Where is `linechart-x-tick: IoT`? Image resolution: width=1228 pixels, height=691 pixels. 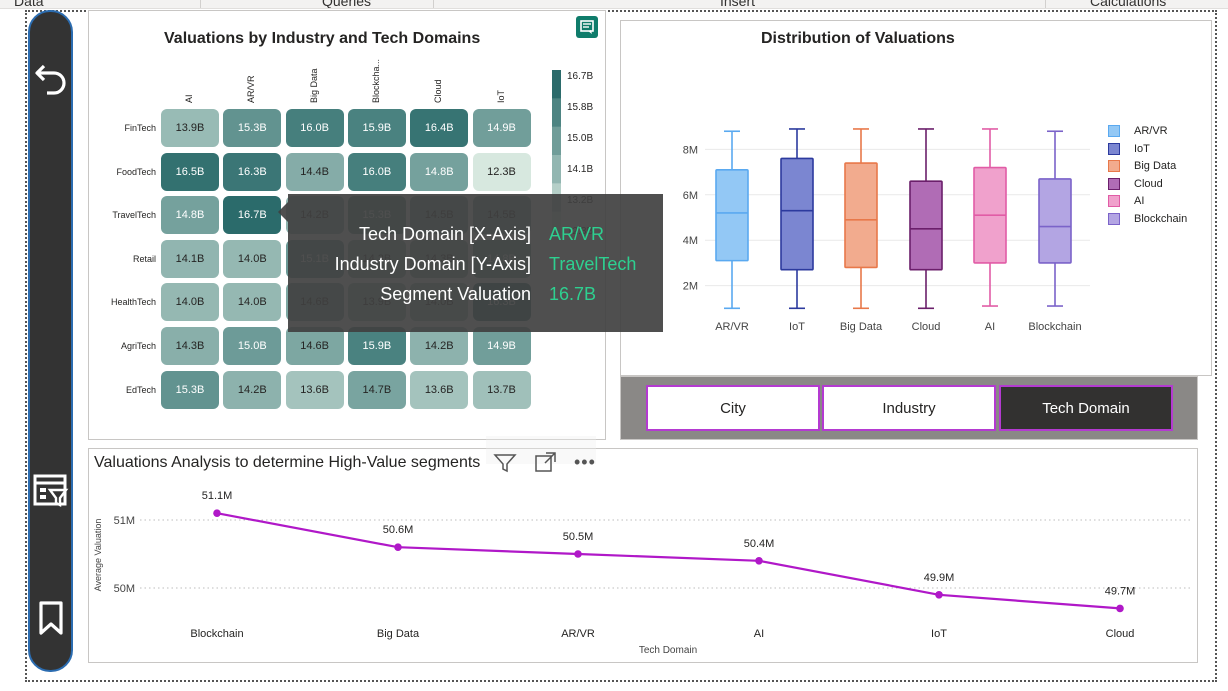
linechart-x-tick: IoT is located at coordinates (939, 634).